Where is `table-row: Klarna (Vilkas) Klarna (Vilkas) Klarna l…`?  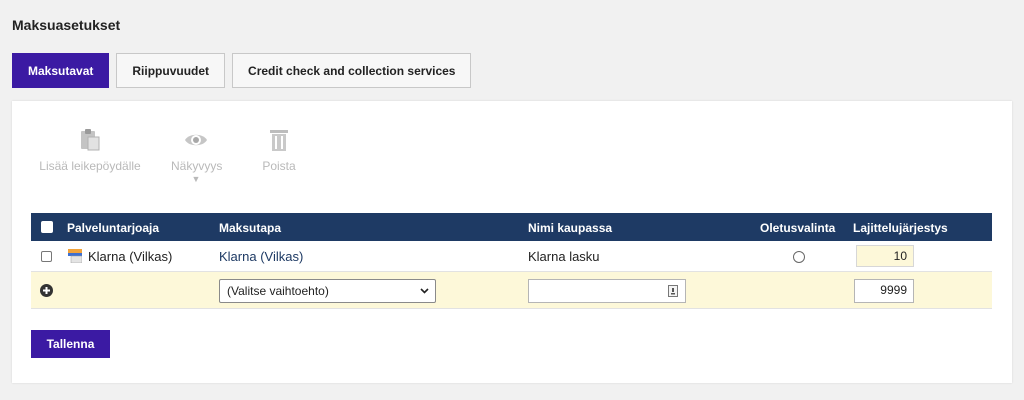 table-row: Klarna (Vilkas) Klarna (Vilkas) Klarna l… is located at coordinates (511, 256).